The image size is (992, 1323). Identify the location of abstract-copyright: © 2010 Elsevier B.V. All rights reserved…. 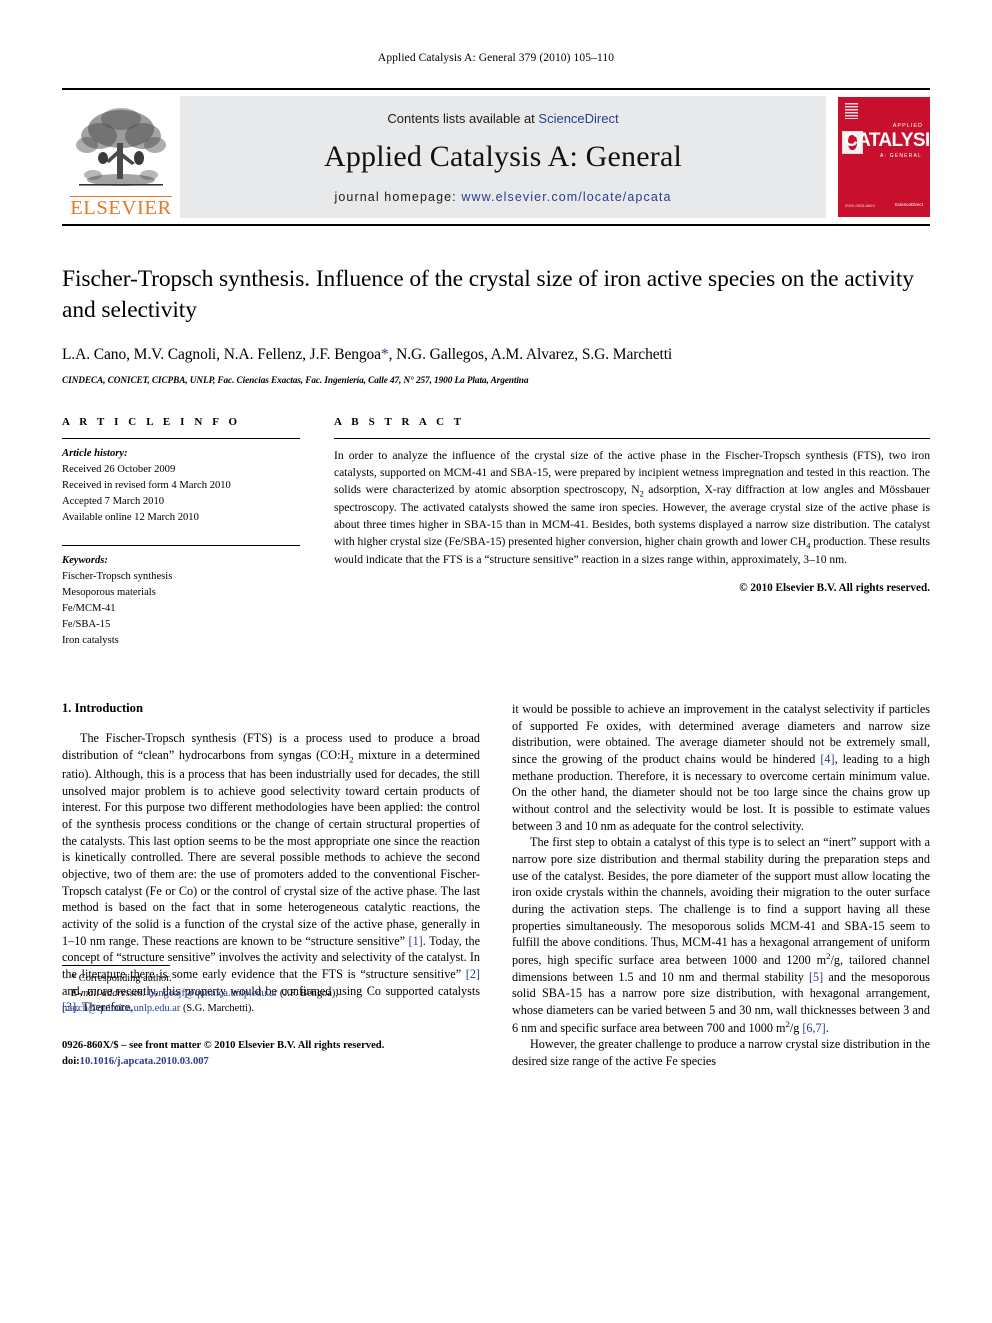
(834, 587).